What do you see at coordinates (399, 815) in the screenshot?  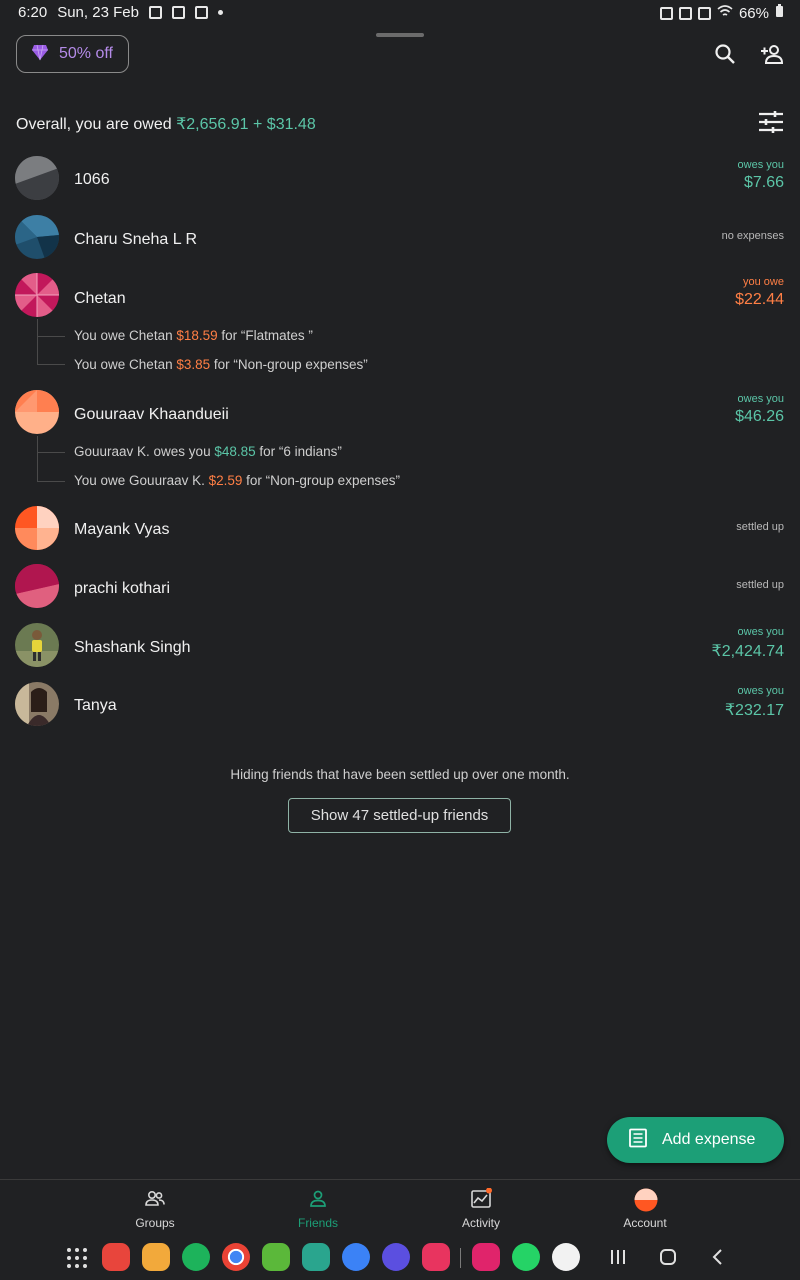 I see `show-settled-friends-button: Show 47 settled-up friends` at bounding box center [399, 815].